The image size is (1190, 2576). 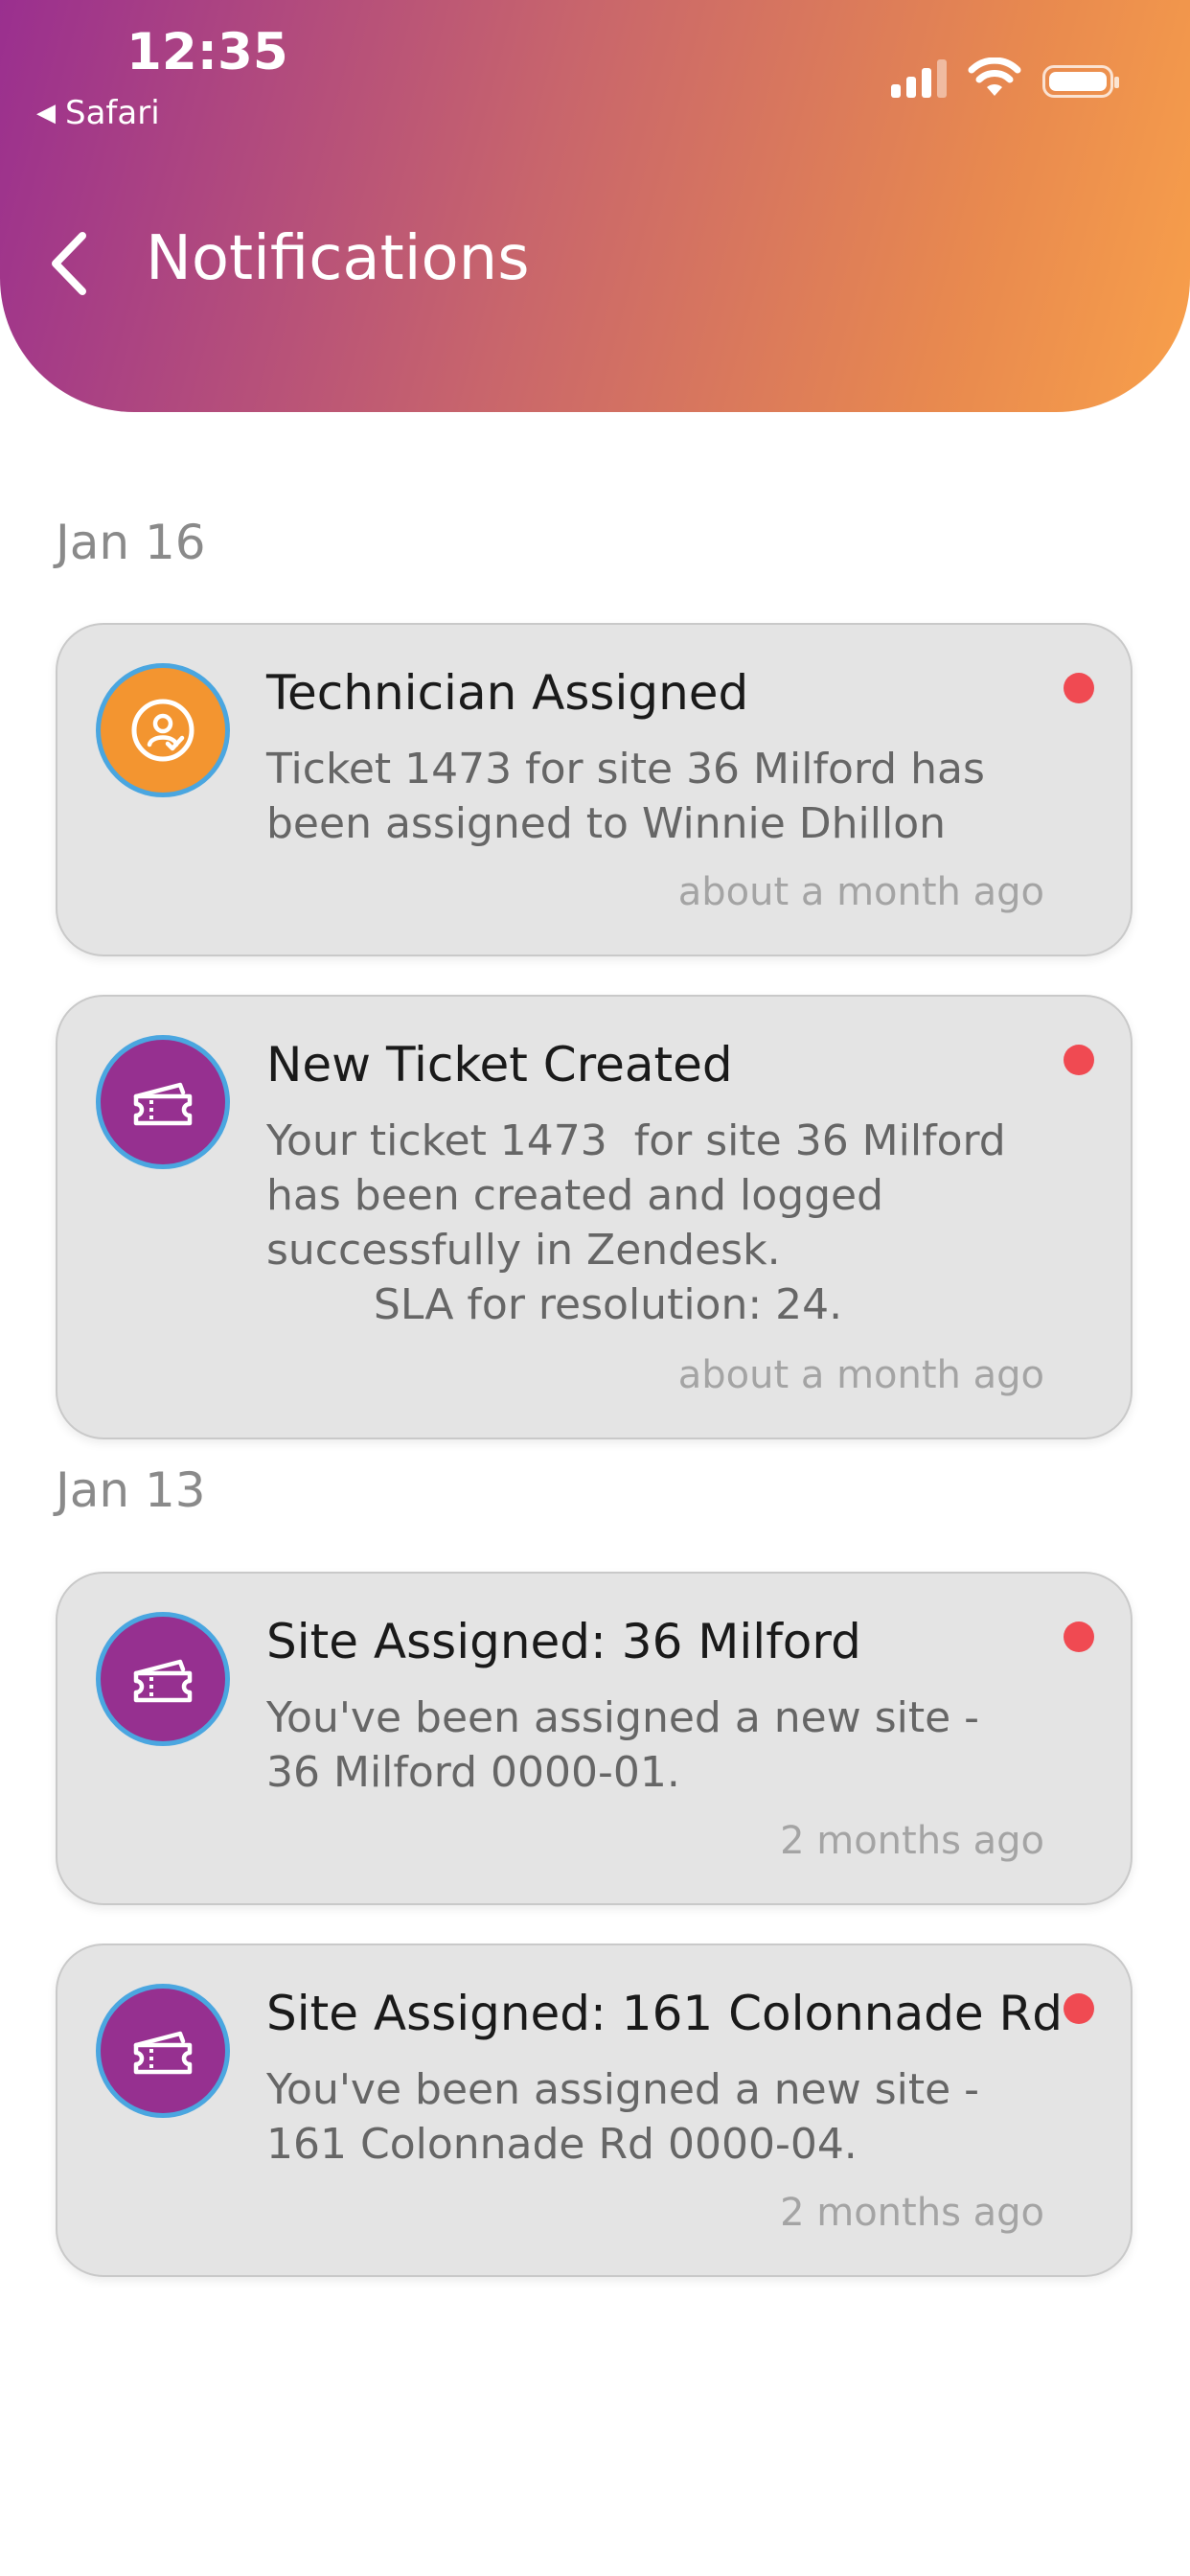 What do you see at coordinates (131, 1490) in the screenshot?
I see `section-date-label: Jan 13` at bounding box center [131, 1490].